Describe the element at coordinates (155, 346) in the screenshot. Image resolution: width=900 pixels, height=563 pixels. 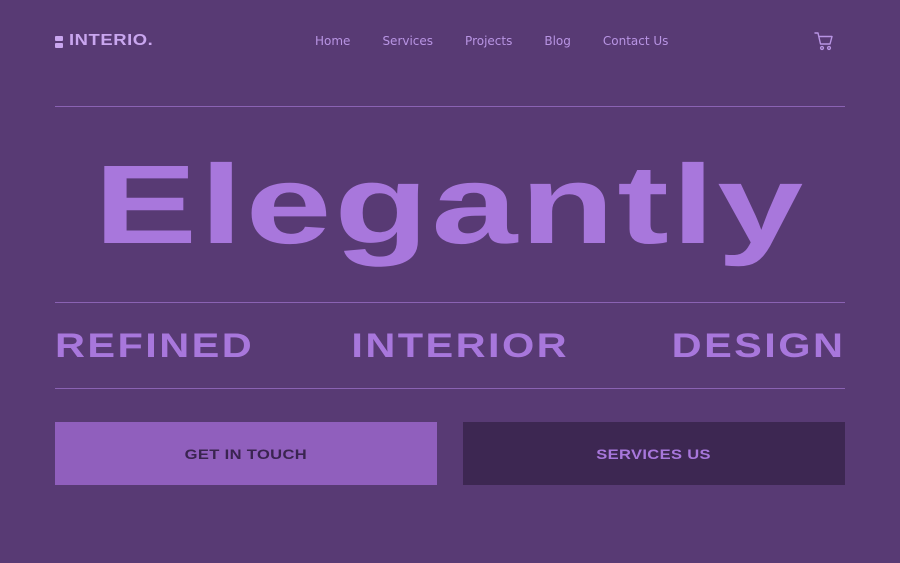
I see `subline-word-refined: REFINED` at that location.